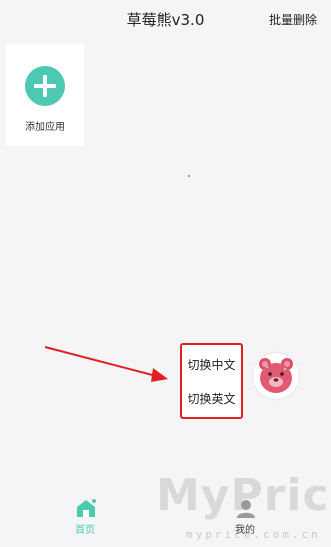 The width and height of the screenshot is (331, 547). What do you see at coordinates (211, 381) in the screenshot?
I see `language-menu: 切换中文 切换英文` at bounding box center [211, 381].